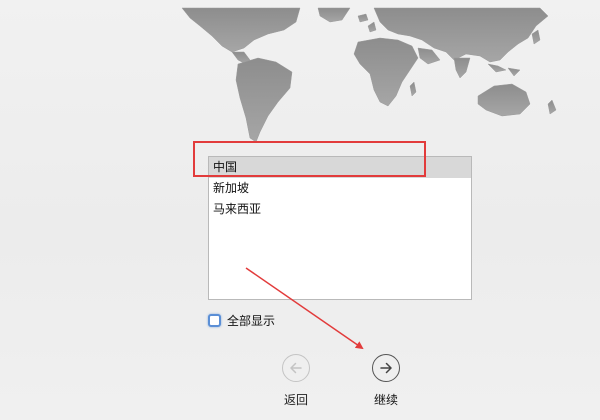  I want to click on continue-button-label: 继续, so click(386, 399).